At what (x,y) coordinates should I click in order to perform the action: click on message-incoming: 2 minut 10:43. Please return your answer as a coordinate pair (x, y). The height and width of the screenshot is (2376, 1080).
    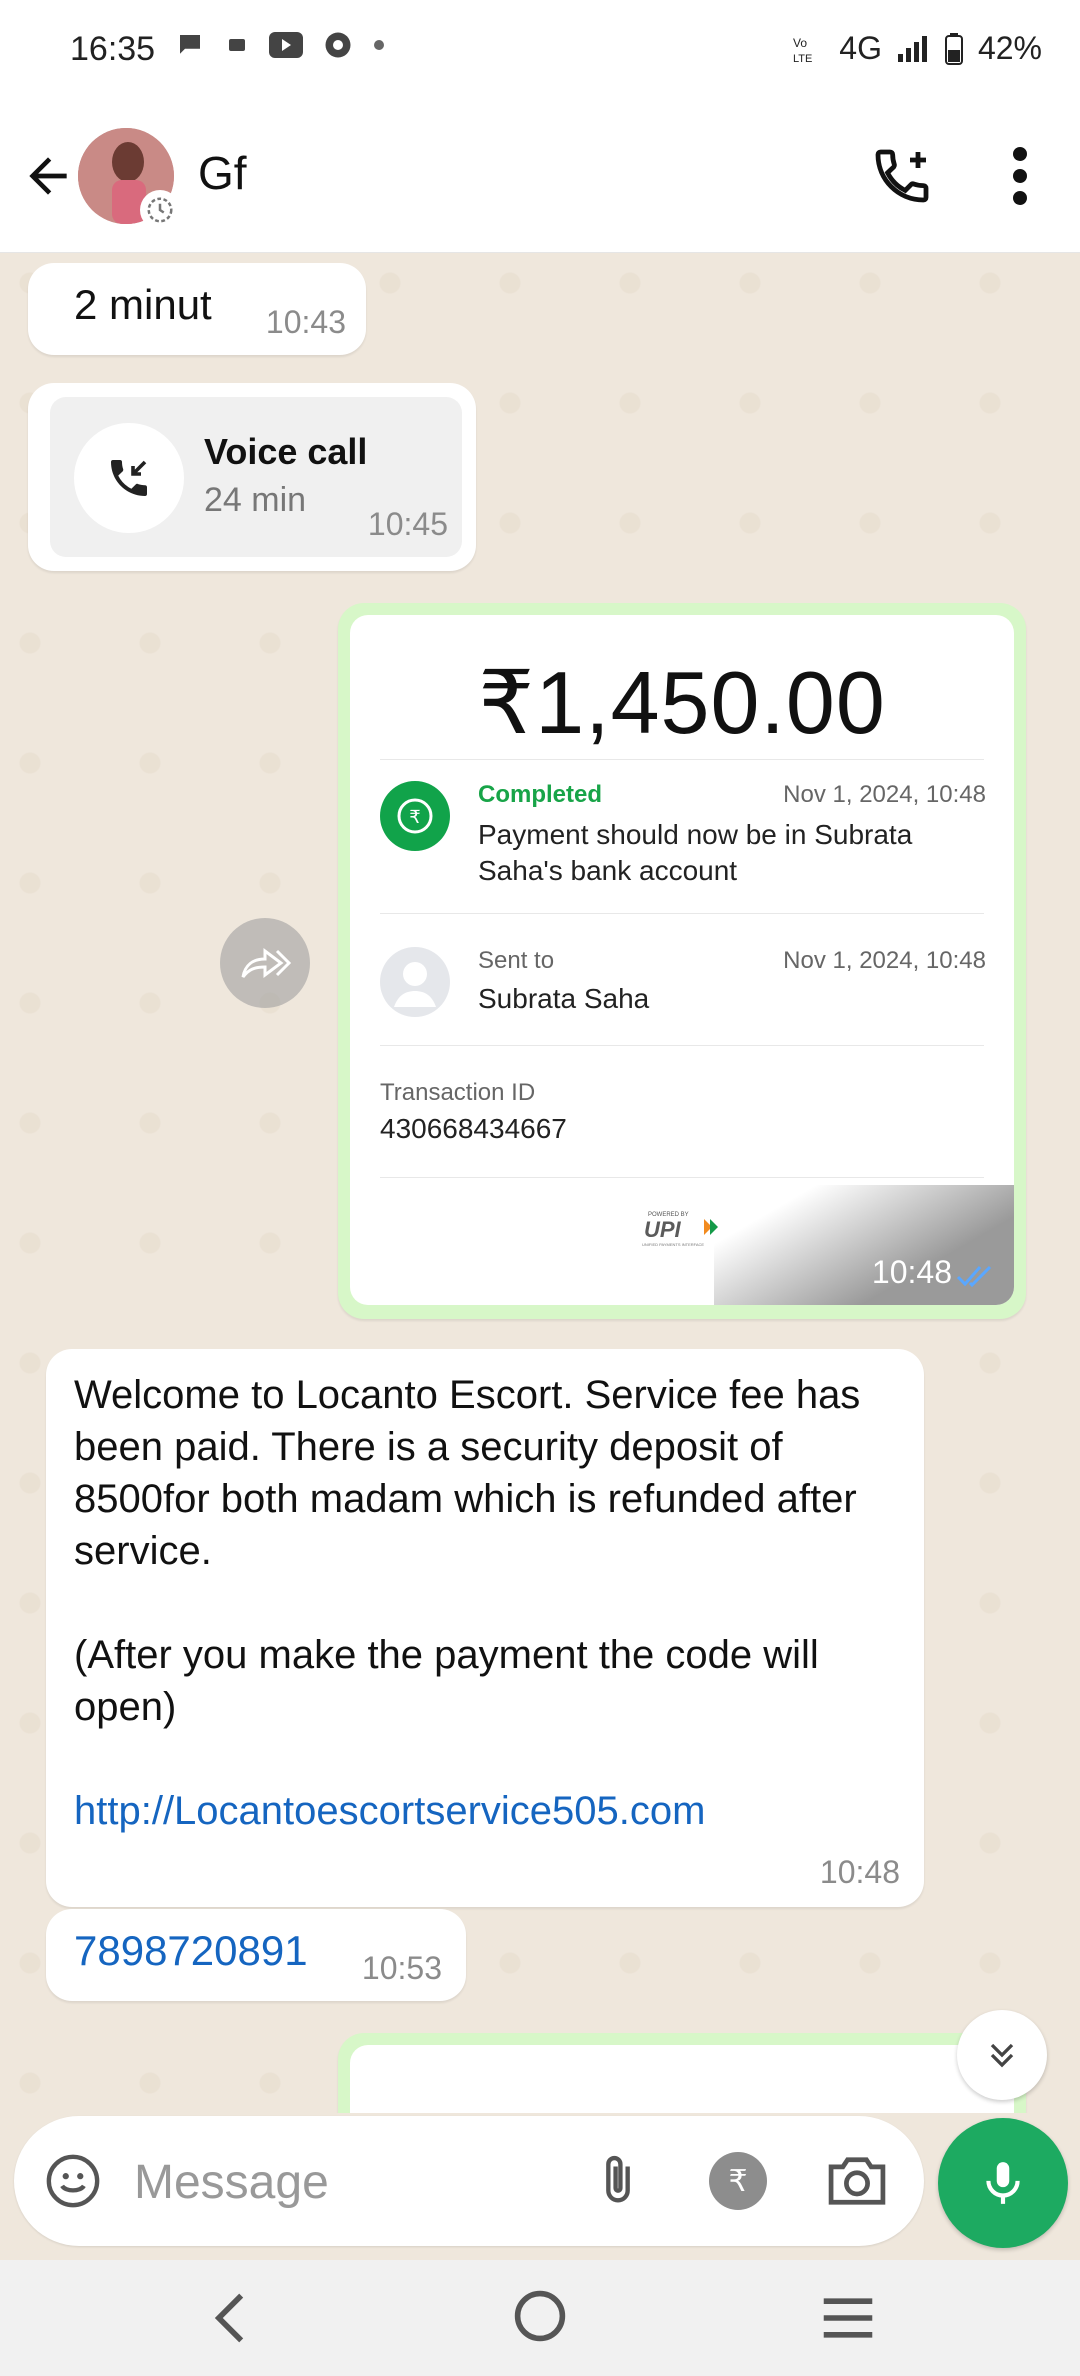
    Looking at the image, I should click on (197, 309).